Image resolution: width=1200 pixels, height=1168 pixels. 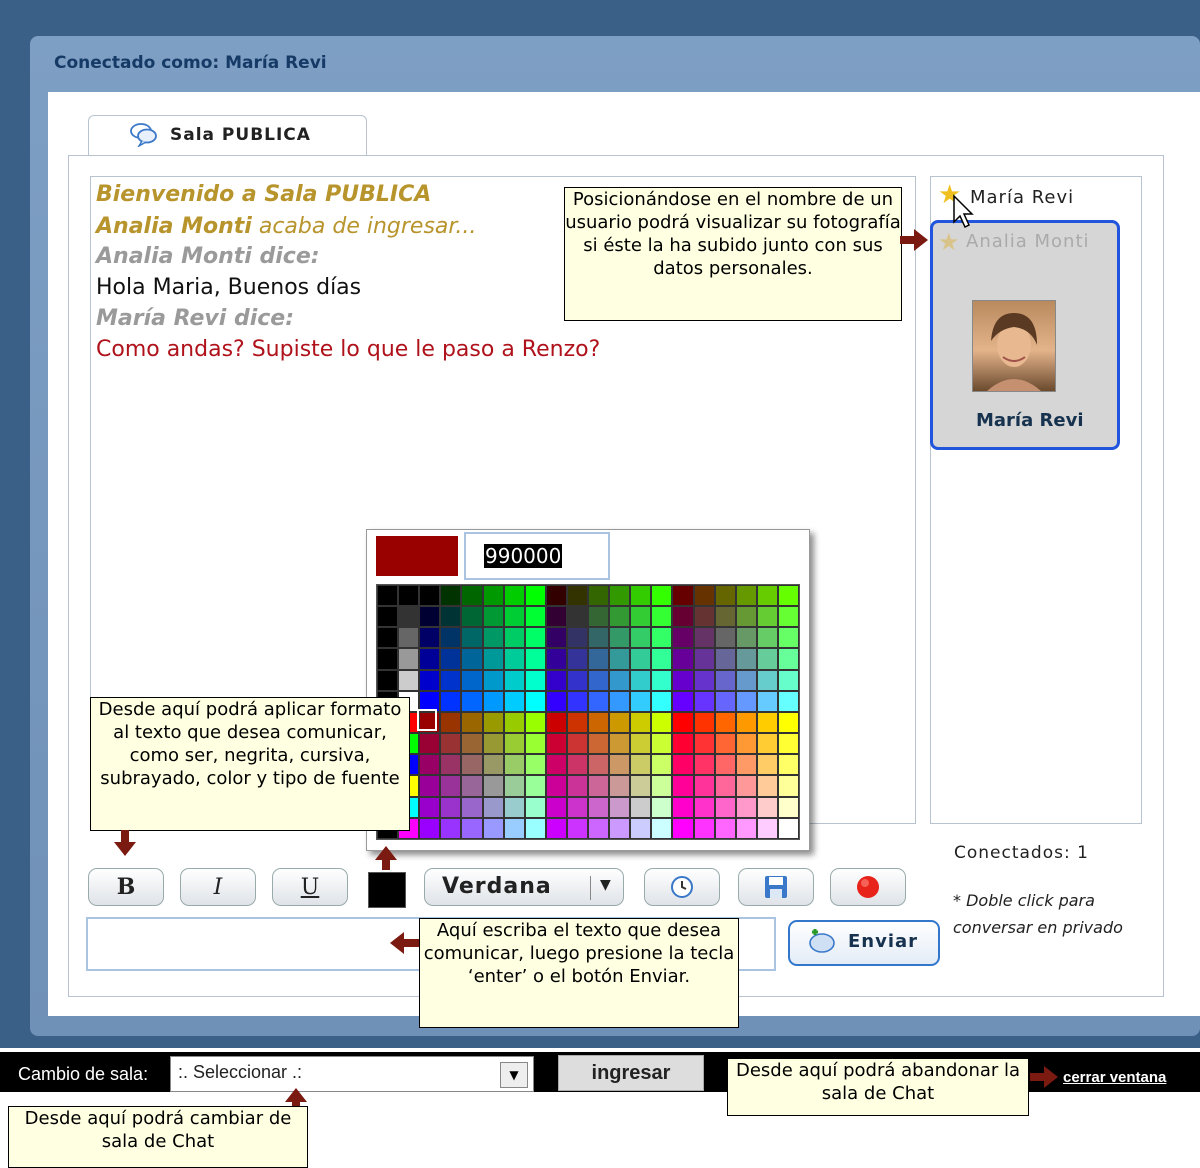 I want to click on record-button, so click(x=868, y=887).